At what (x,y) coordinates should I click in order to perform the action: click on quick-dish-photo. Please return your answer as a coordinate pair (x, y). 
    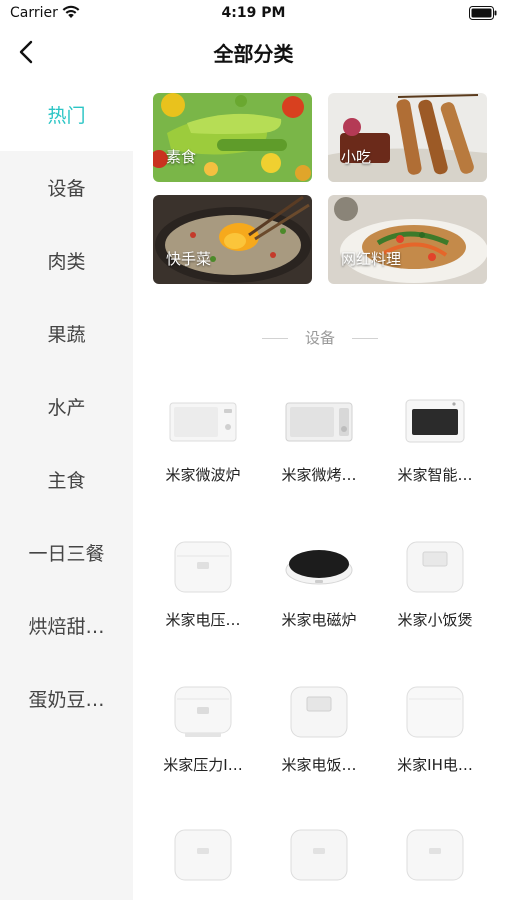
    Looking at the image, I should click on (232, 239).